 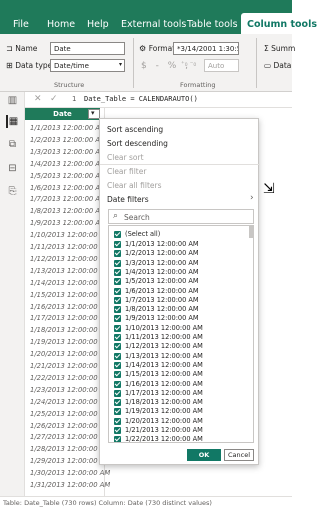 What do you see at coordinates (38, 99) in the screenshot?
I see `close-icon: ✕` at bounding box center [38, 99].